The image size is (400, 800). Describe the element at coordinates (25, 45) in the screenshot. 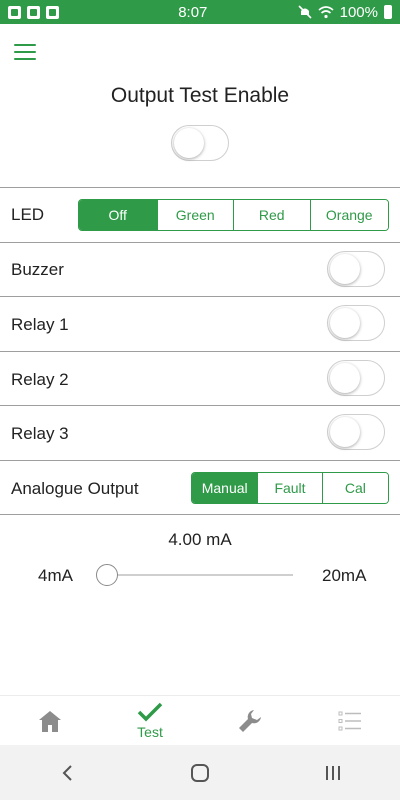

I see `menu-icon` at that location.